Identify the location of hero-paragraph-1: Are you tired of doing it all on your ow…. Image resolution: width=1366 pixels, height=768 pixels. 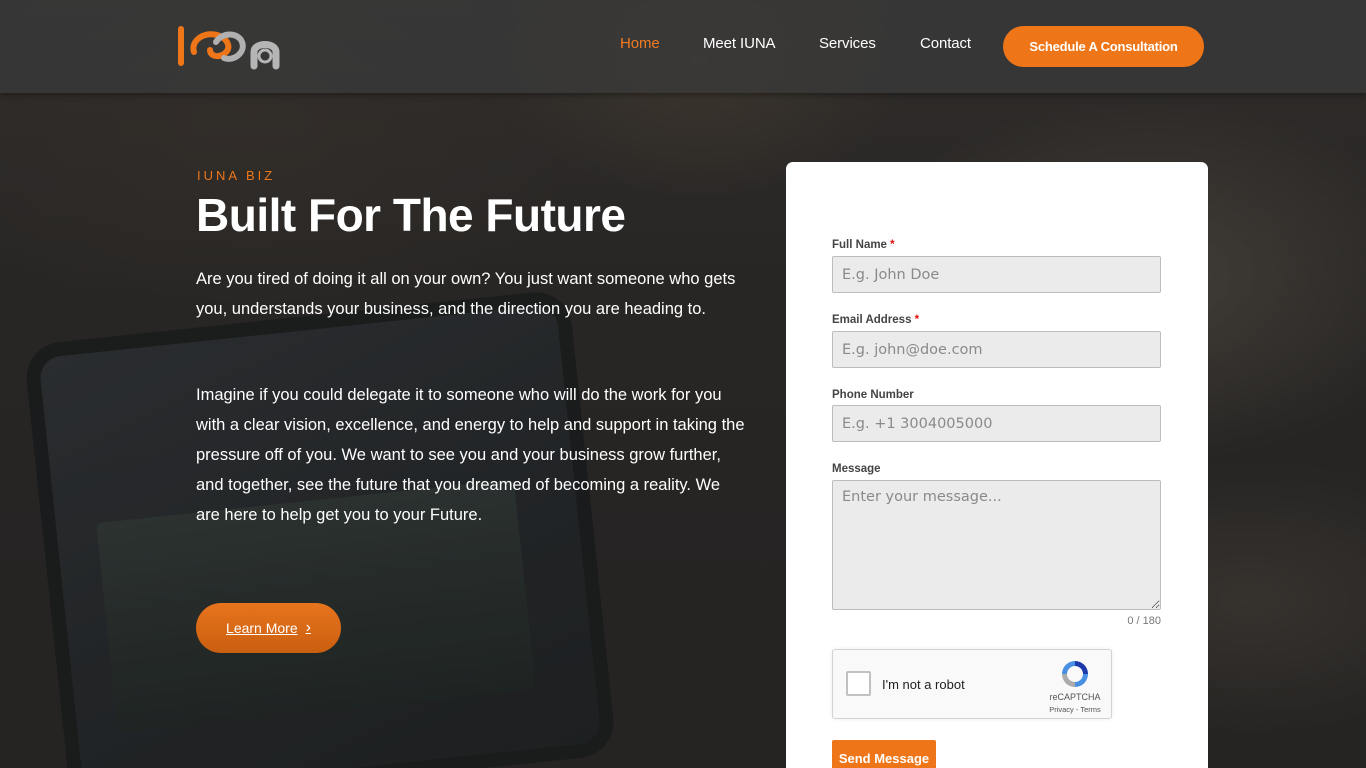
(466, 294).